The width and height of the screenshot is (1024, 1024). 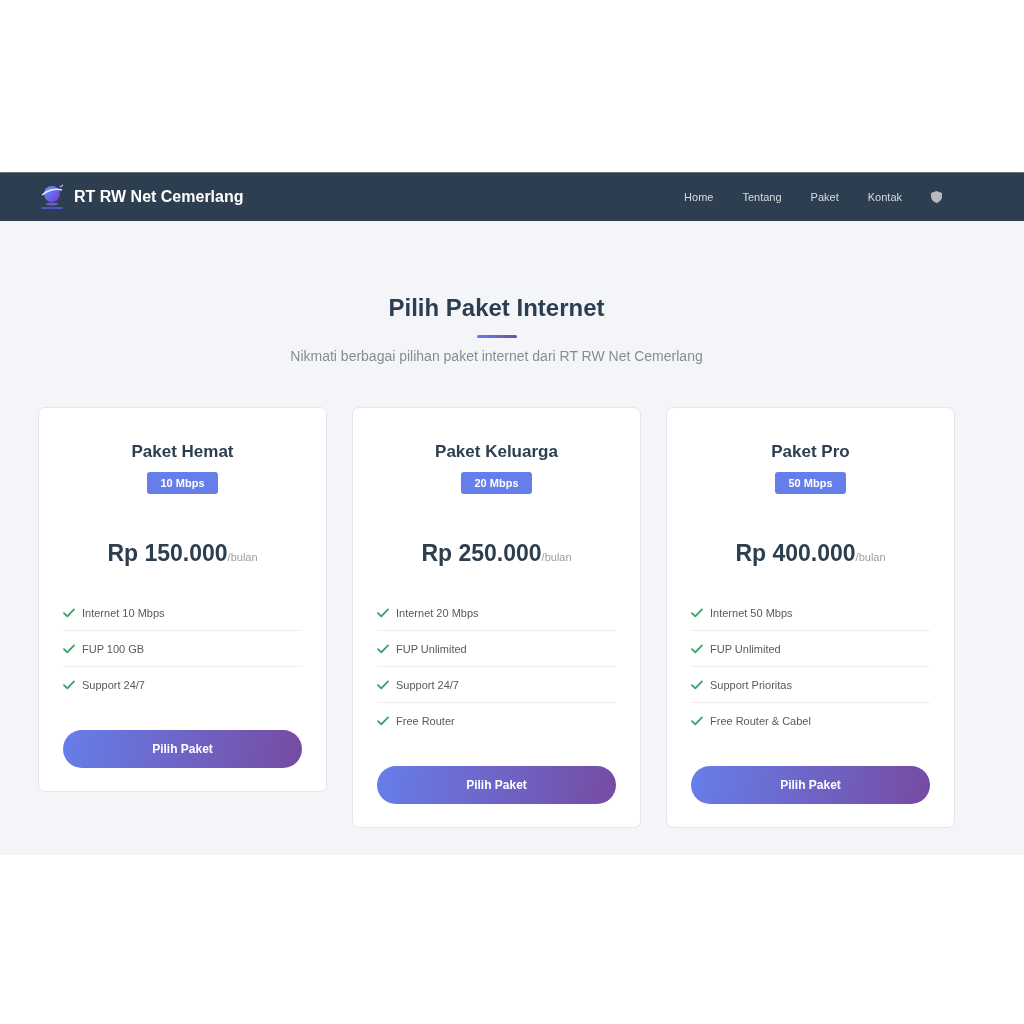 What do you see at coordinates (810, 452) in the screenshot?
I see `plan-name: Paket Pro` at bounding box center [810, 452].